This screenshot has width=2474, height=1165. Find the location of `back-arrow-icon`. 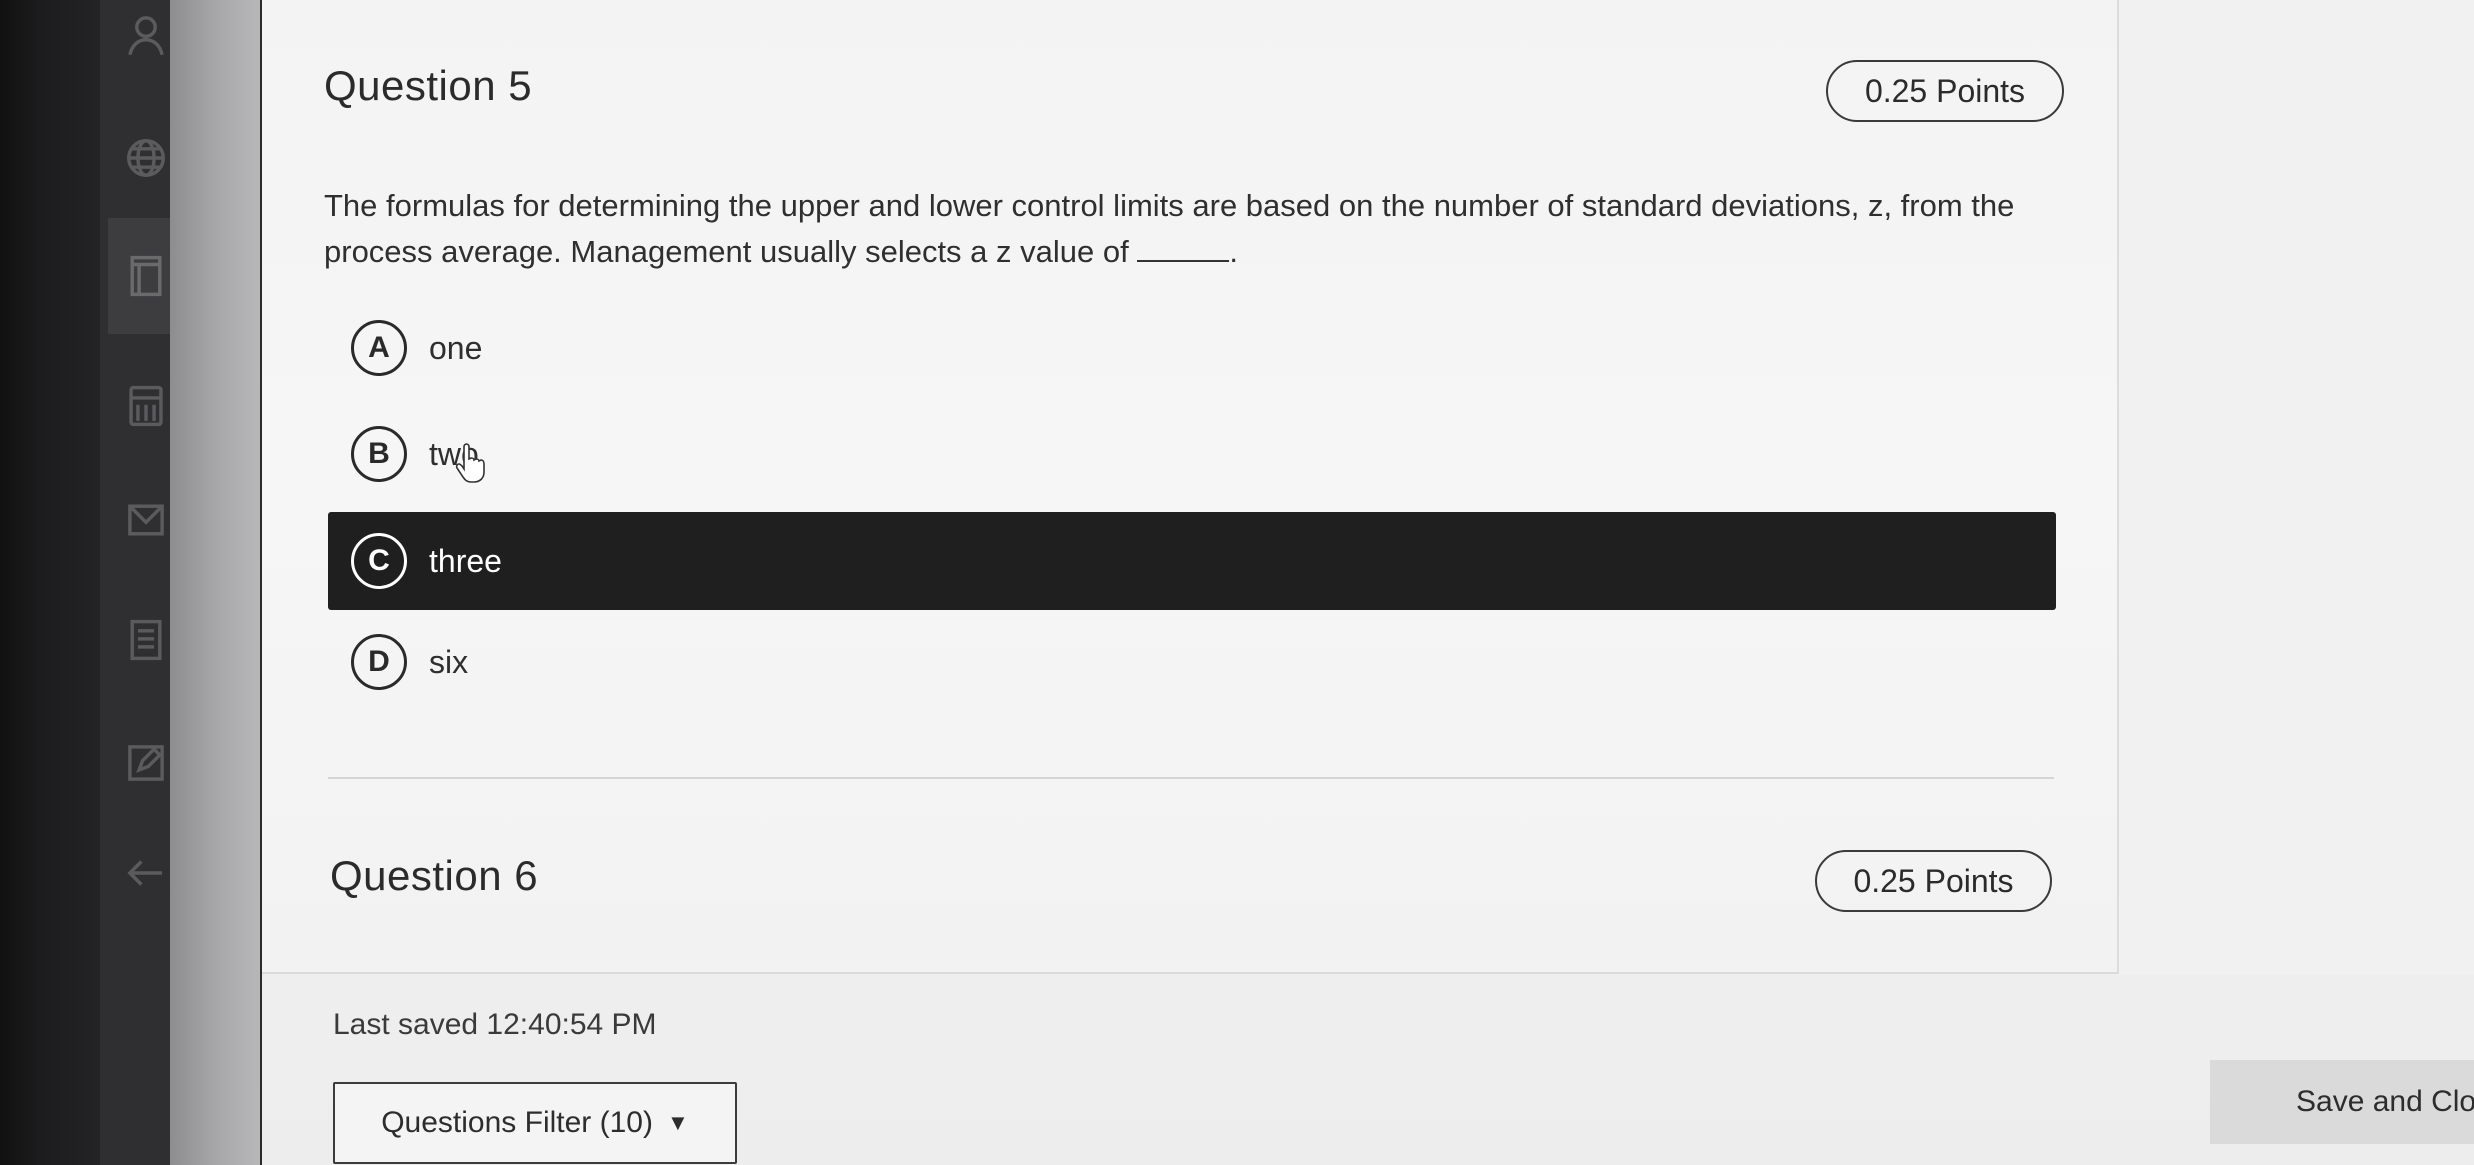

back-arrow-icon is located at coordinates (146, 873).